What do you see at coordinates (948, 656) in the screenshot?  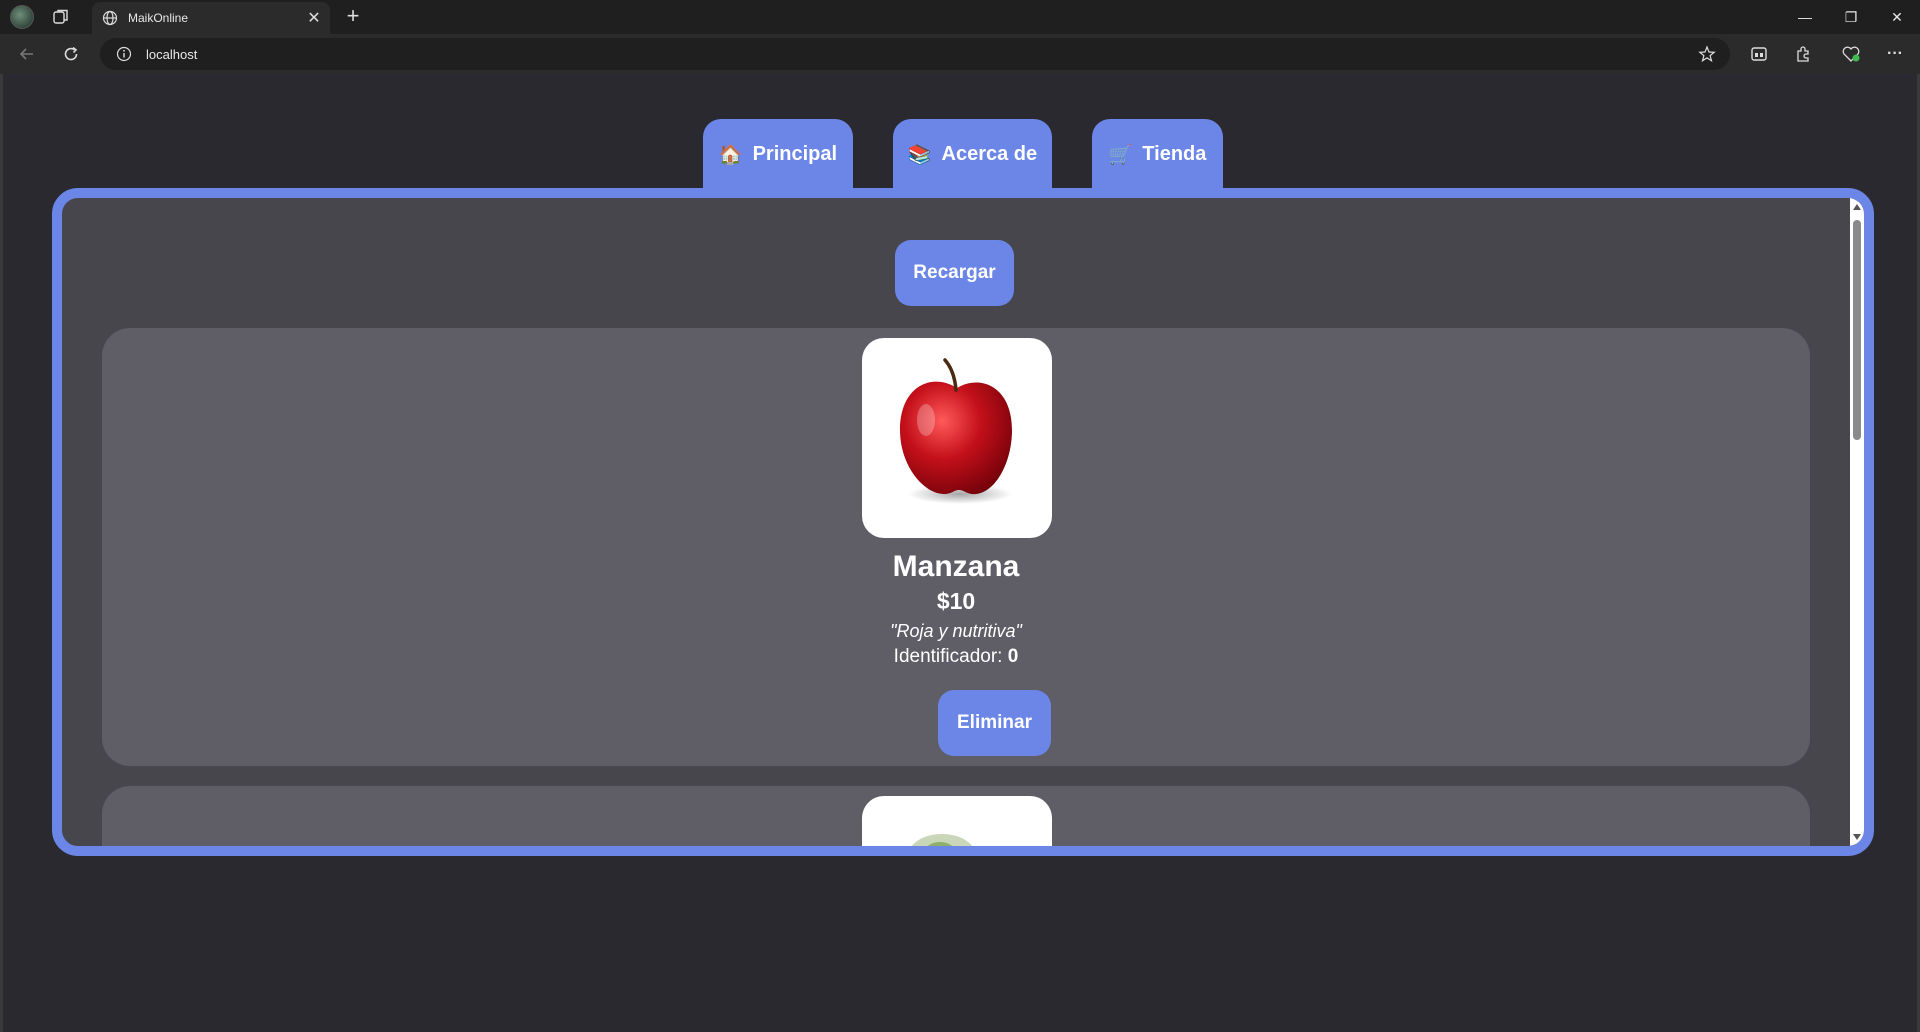 I see `product-id-label: Identificador:` at bounding box center [948, 656].